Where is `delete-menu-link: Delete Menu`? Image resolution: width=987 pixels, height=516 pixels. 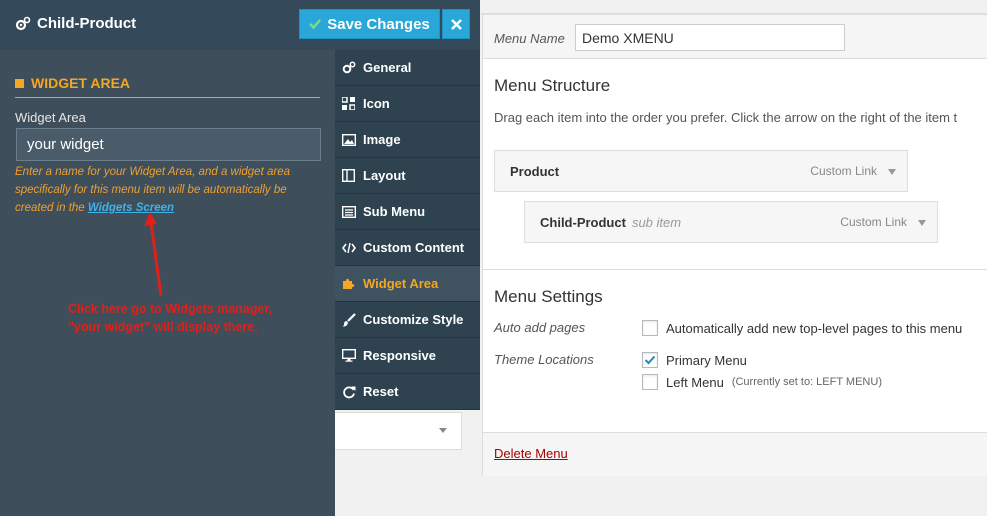
delete-menu-link: Delete Menu is located at coordinates (531, 453).